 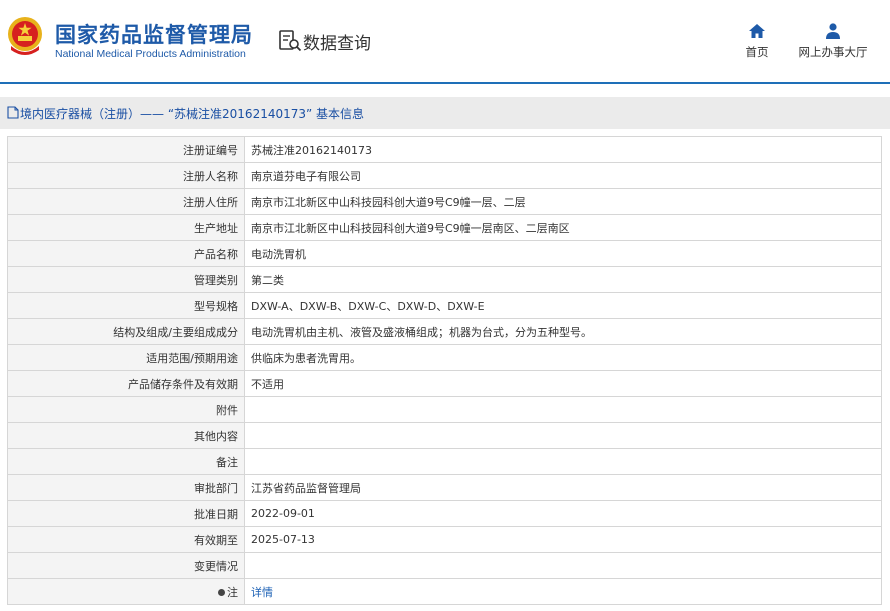 I want to click on row-value: 南京市江北新区中山科技园科创大道9号C9幢一层南区、二层南区, so click(x=563, y=227).